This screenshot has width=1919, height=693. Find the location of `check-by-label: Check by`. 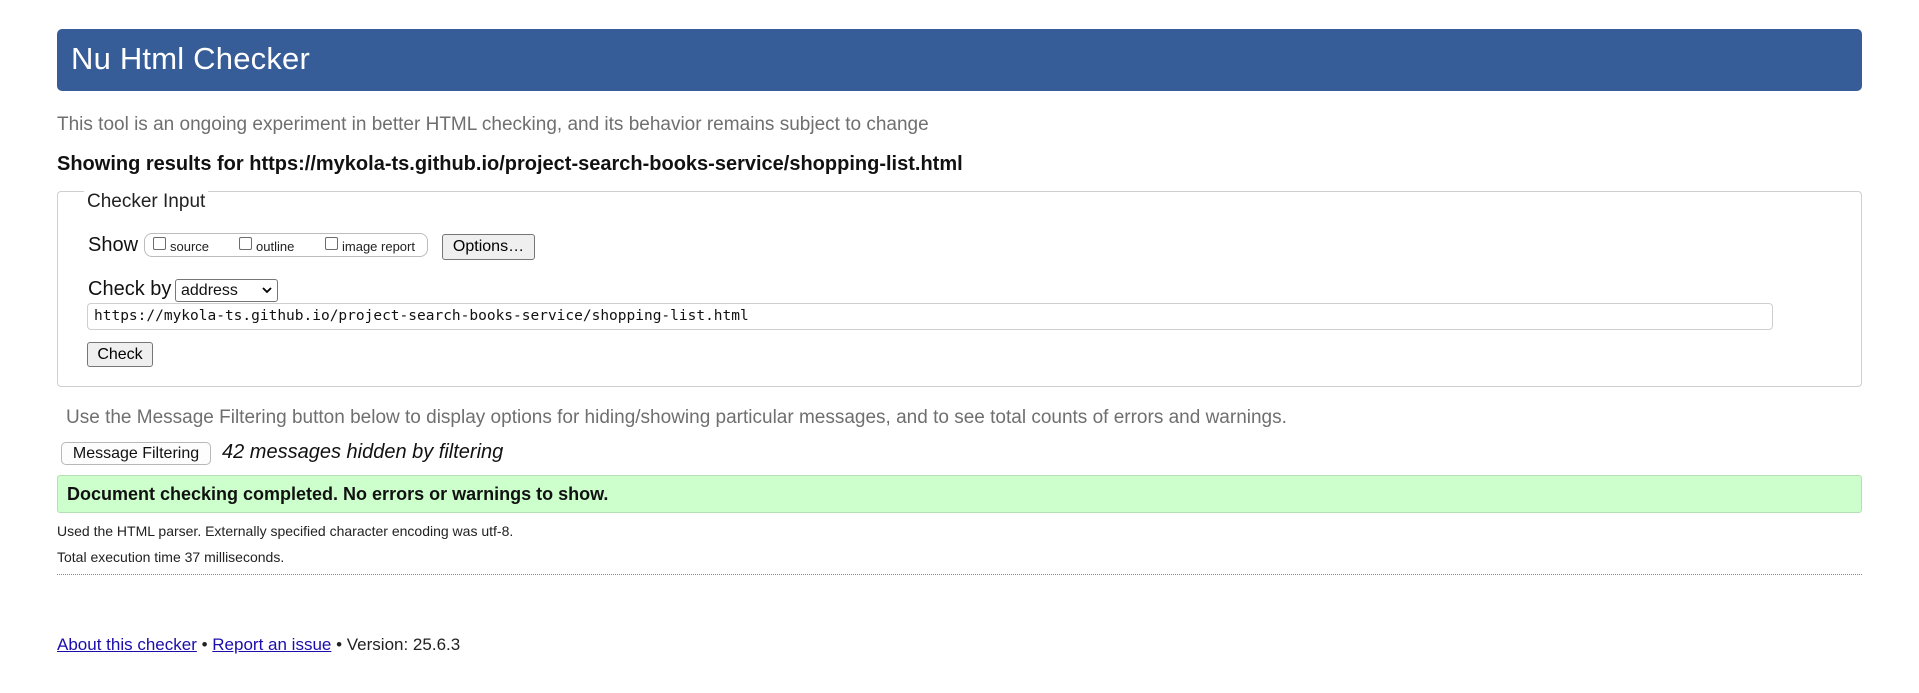

check-by-label: Check by is located at coordinates (130, 289).